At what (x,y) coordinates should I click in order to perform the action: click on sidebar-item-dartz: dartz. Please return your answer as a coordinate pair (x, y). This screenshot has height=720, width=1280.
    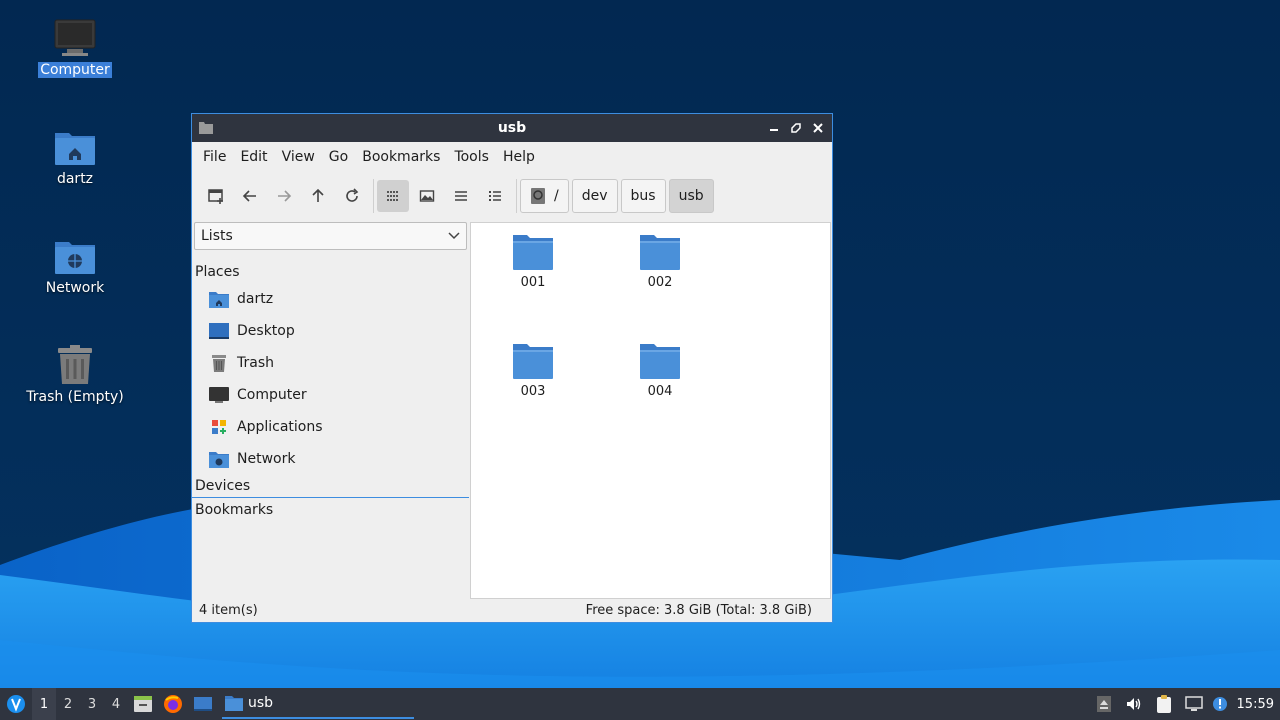
    Looking at the image, I should click on (330, 299).